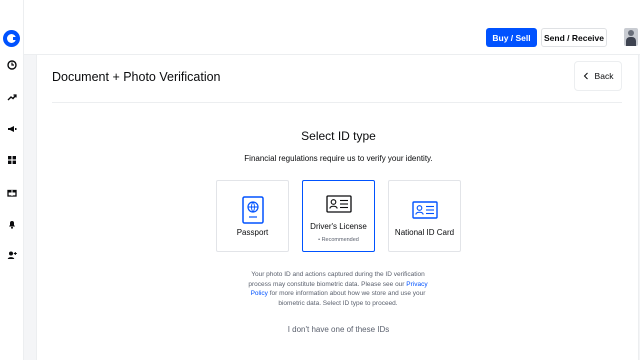 Image resolution: width=640 pixels, height=360 pixels. I want to click on clock-icon, so click(12, 65).